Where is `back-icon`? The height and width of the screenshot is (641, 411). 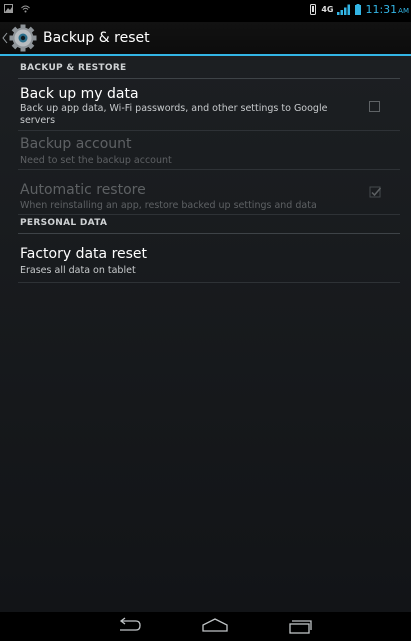
back-icon is located at coordinates (129, 626).